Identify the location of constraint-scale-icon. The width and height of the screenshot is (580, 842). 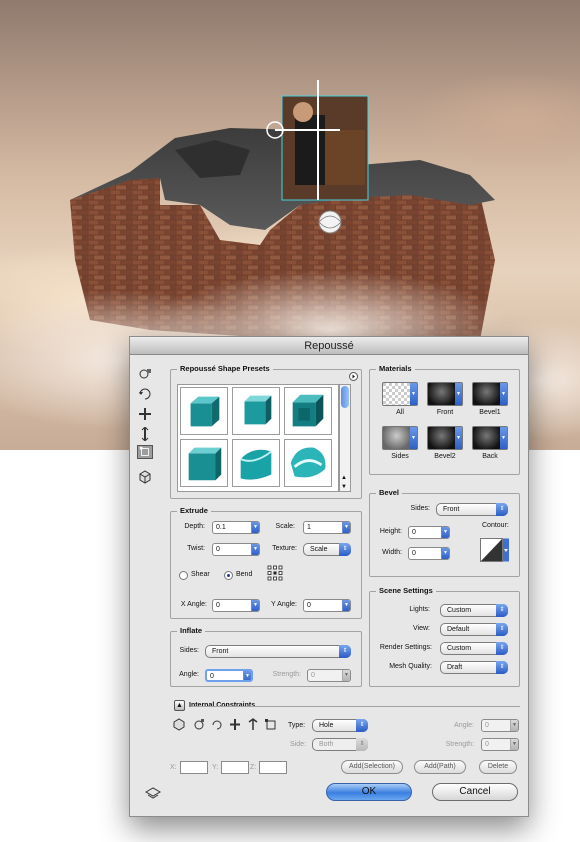
(271, 724).